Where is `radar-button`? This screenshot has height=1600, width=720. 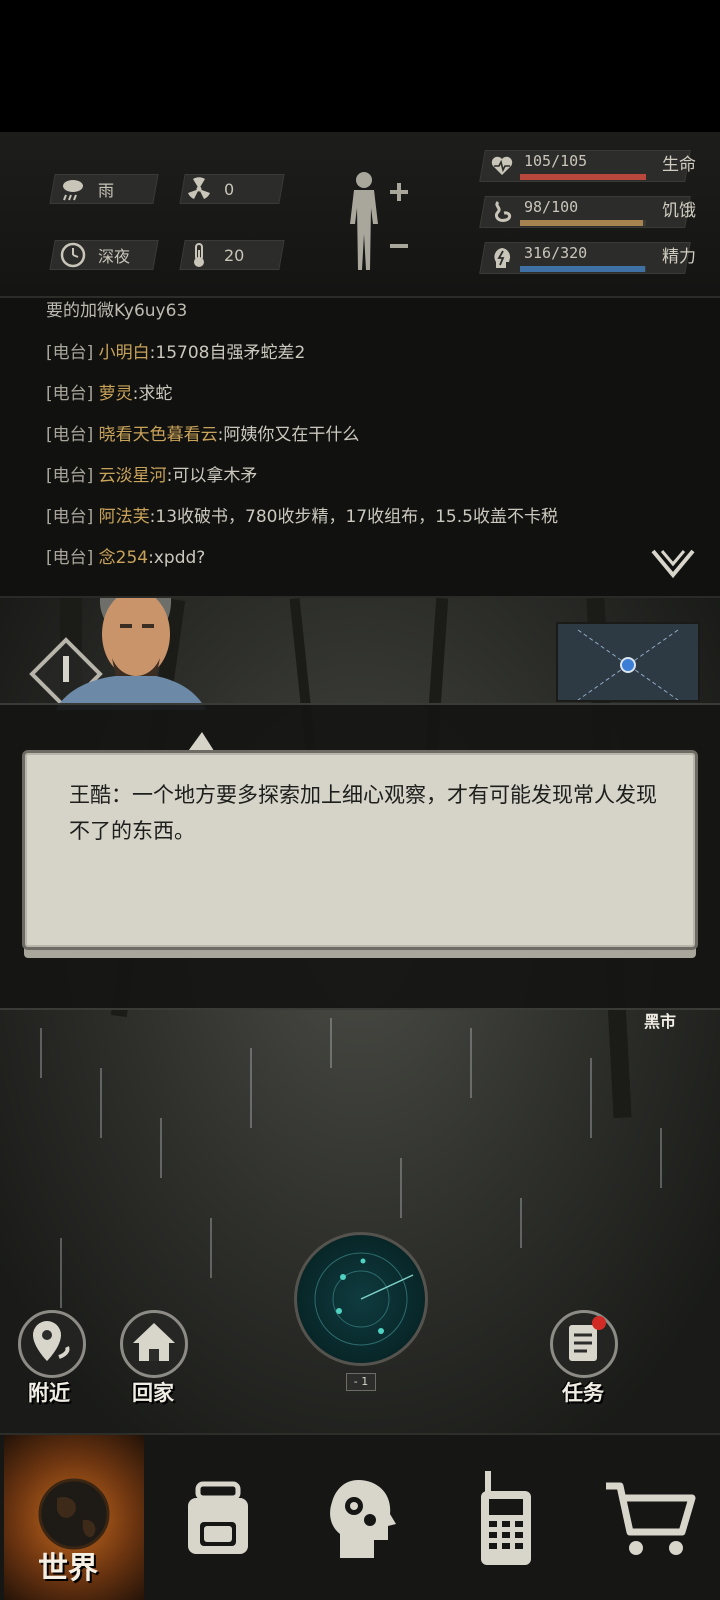
radar-button is located at coordinates (361, 1299).